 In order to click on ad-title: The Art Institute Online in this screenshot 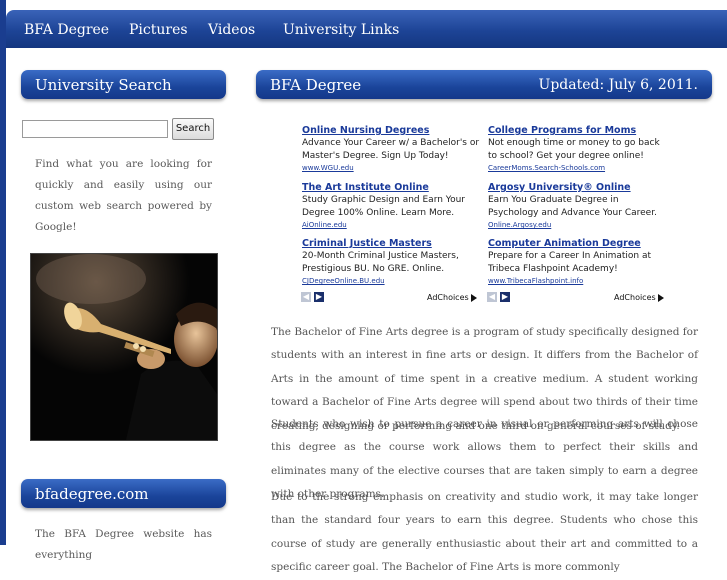, I will do `click(392, 187)`.